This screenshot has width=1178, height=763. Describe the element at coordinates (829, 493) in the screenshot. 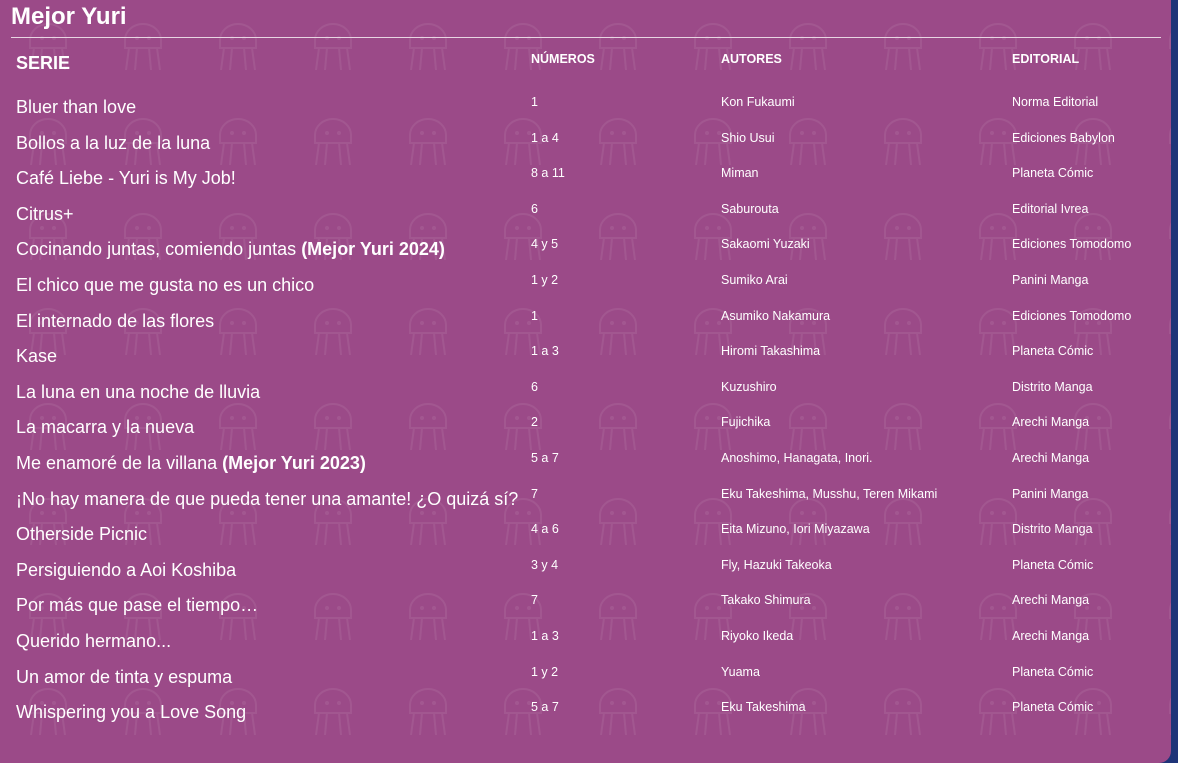

I see `cell-autores: Eku Takeshima, Musshu, Teren Mikami` at that location.